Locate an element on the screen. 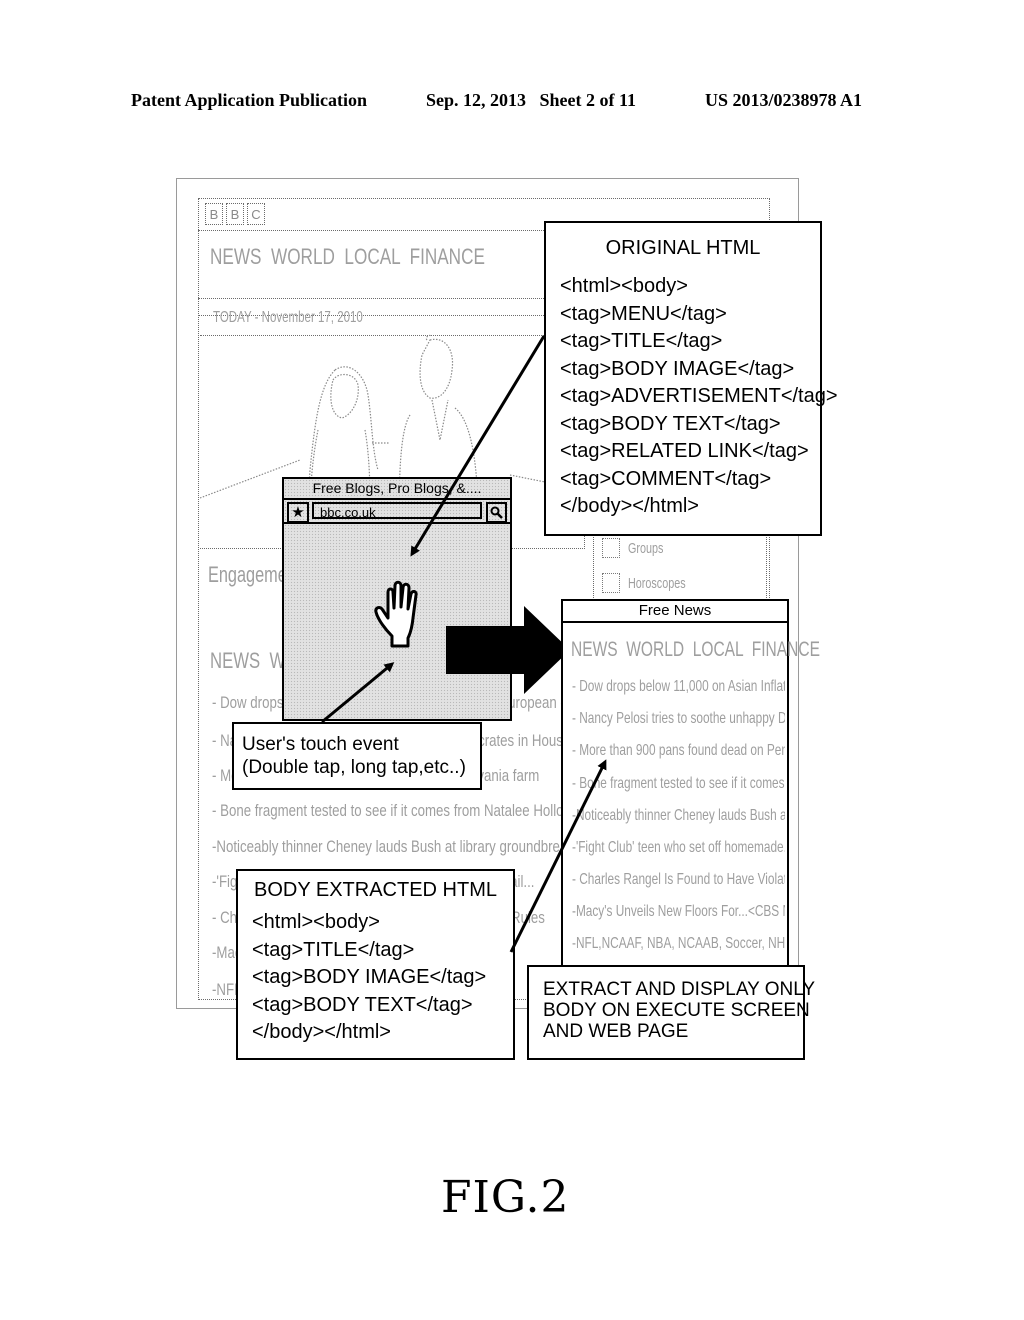 This screenshot has height=1320, width=1024. leader-arrows is located at coordinates (464, 644).